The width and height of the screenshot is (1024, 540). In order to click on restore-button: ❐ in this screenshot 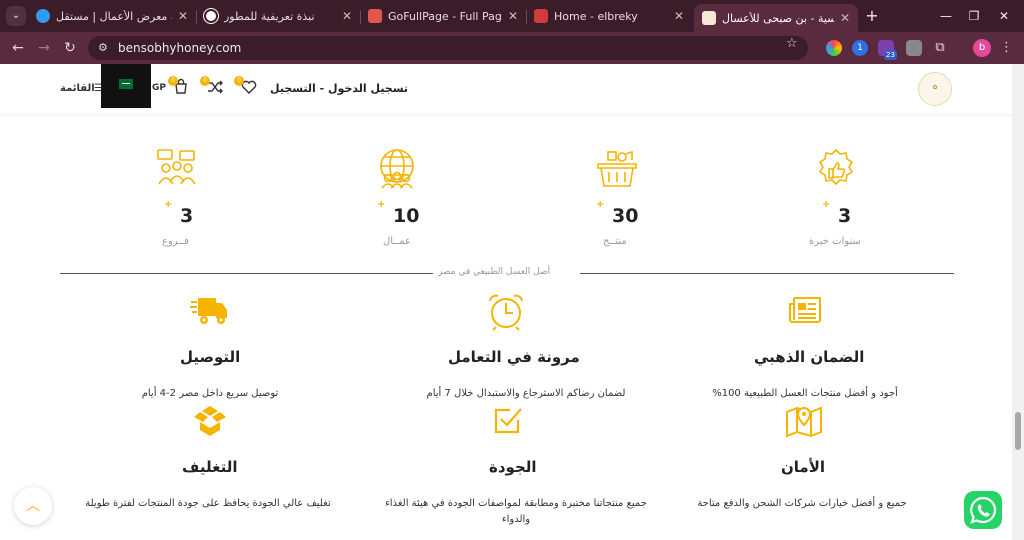, I will do `click(974, 16)`.